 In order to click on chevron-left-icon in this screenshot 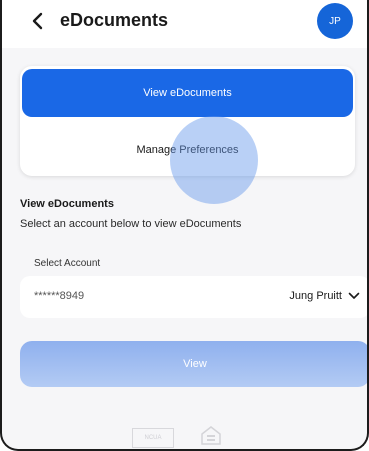, I will do `click(38, 21)`.